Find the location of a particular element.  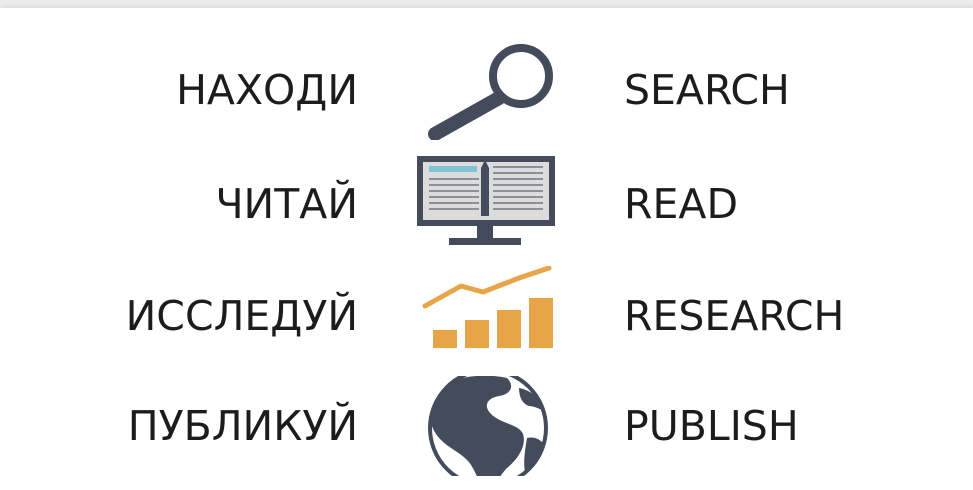

monitor-book-icon is located at coordinates (490, 204).